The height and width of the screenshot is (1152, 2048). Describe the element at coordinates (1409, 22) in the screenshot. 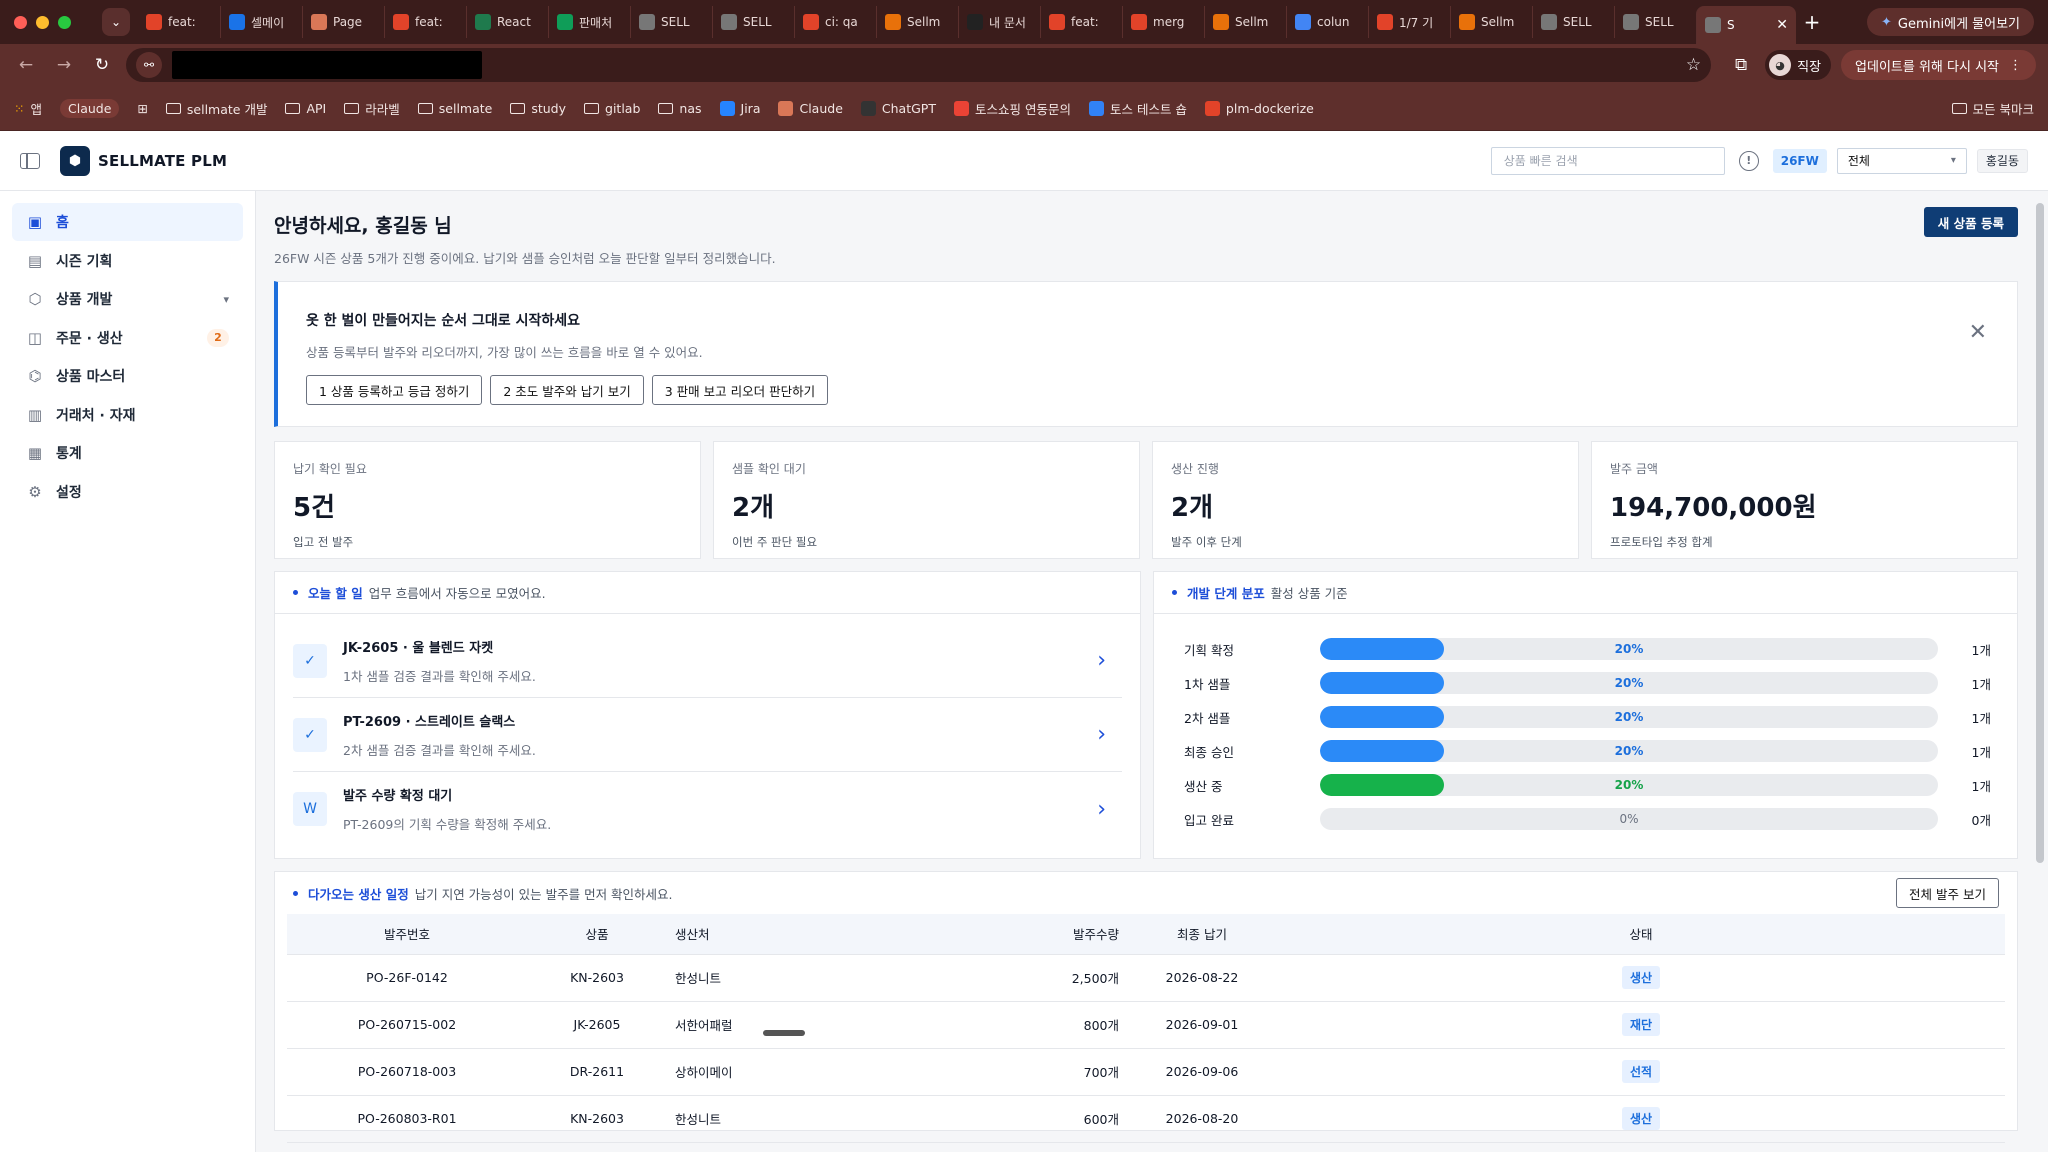

I see `browser-tab: 1/7 기` at that location.